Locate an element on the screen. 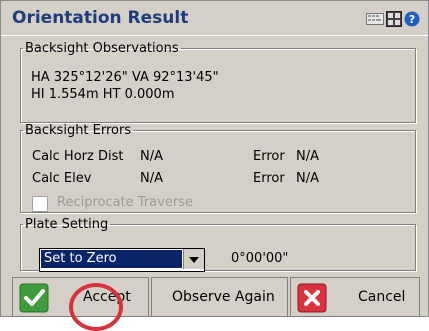  calc-horz-dist-label: Calc Horz Dist is located at coordinates (78, 156).